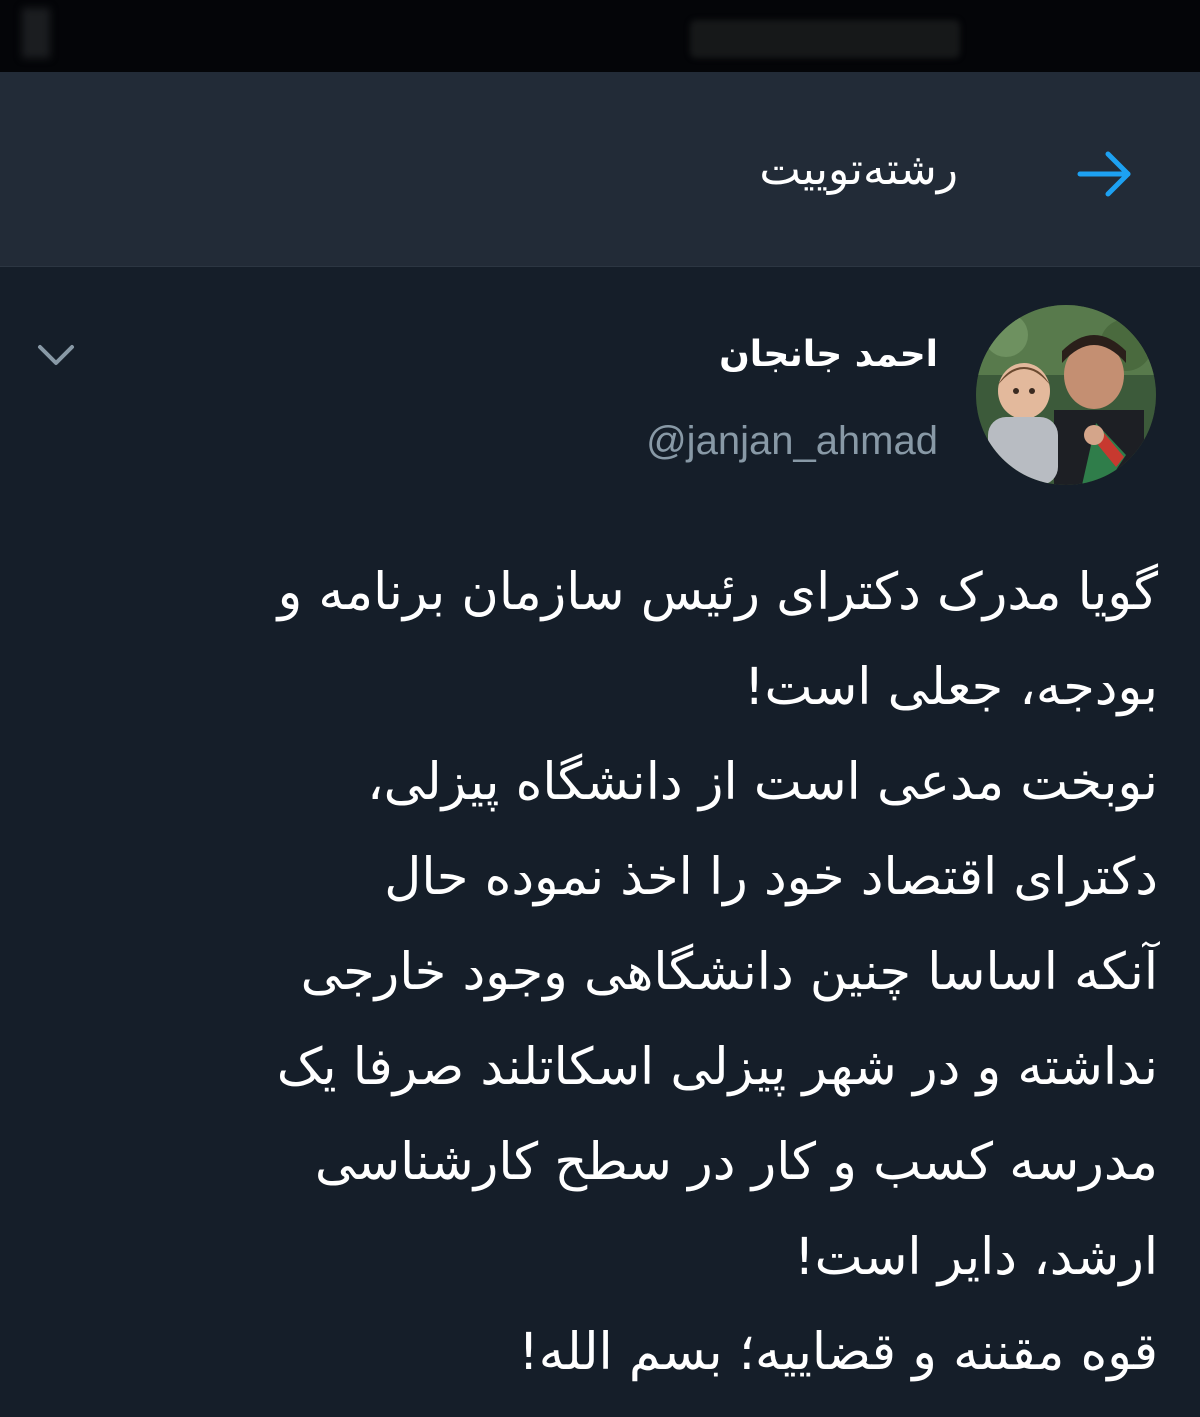 Image resolution: width=1200 pixels, height=1417 pixels. What do you see at coordinates (825, 39) in the screenshot?
I see `status-bar-blurred-content` at bounding box center [825, 39].